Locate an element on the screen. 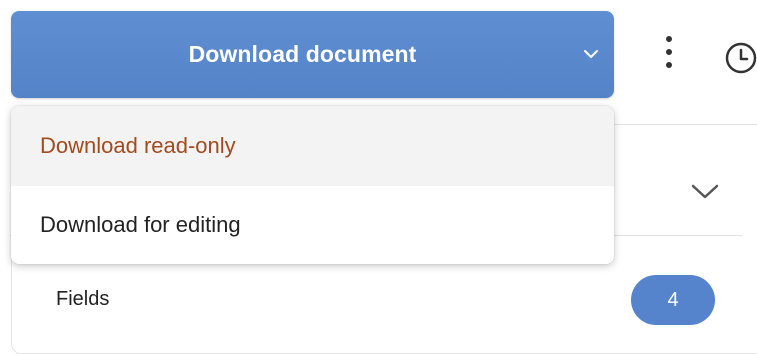  more-options-icon is located at coordinates (669, 56).